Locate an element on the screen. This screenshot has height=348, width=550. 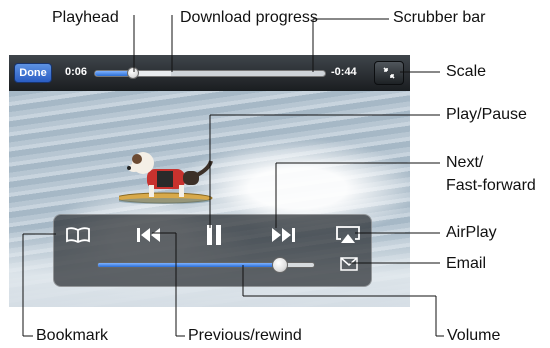
label-playhead: Playhead is located at coordinates (85, 17).